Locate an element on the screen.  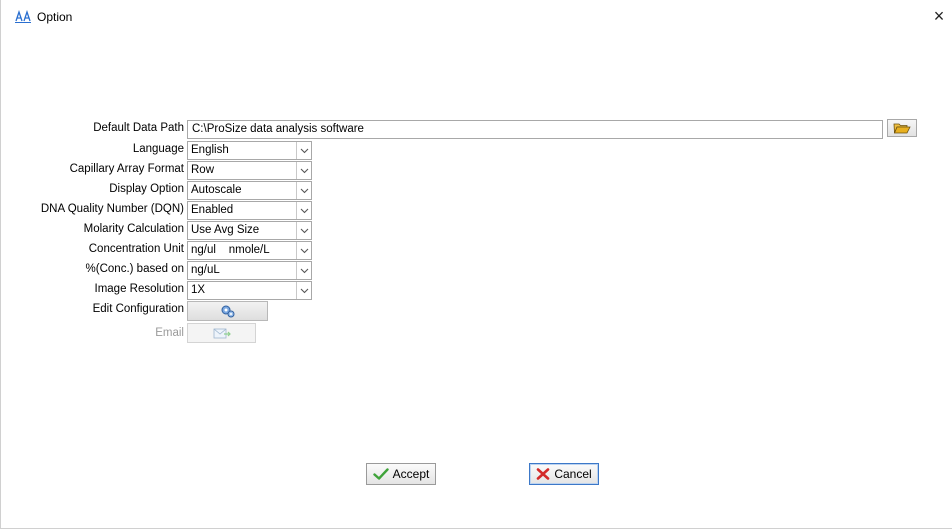
percent-conc-label: %(Conc.) based on is located at coordinates (134, 269).